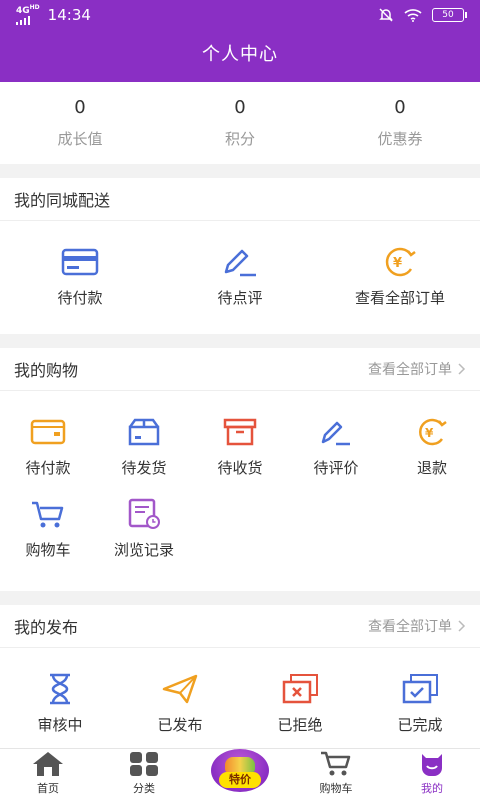  Describe the element at coordinates (400, 139) in the screenshot. I see `stat-label: 优惠券` at that location.